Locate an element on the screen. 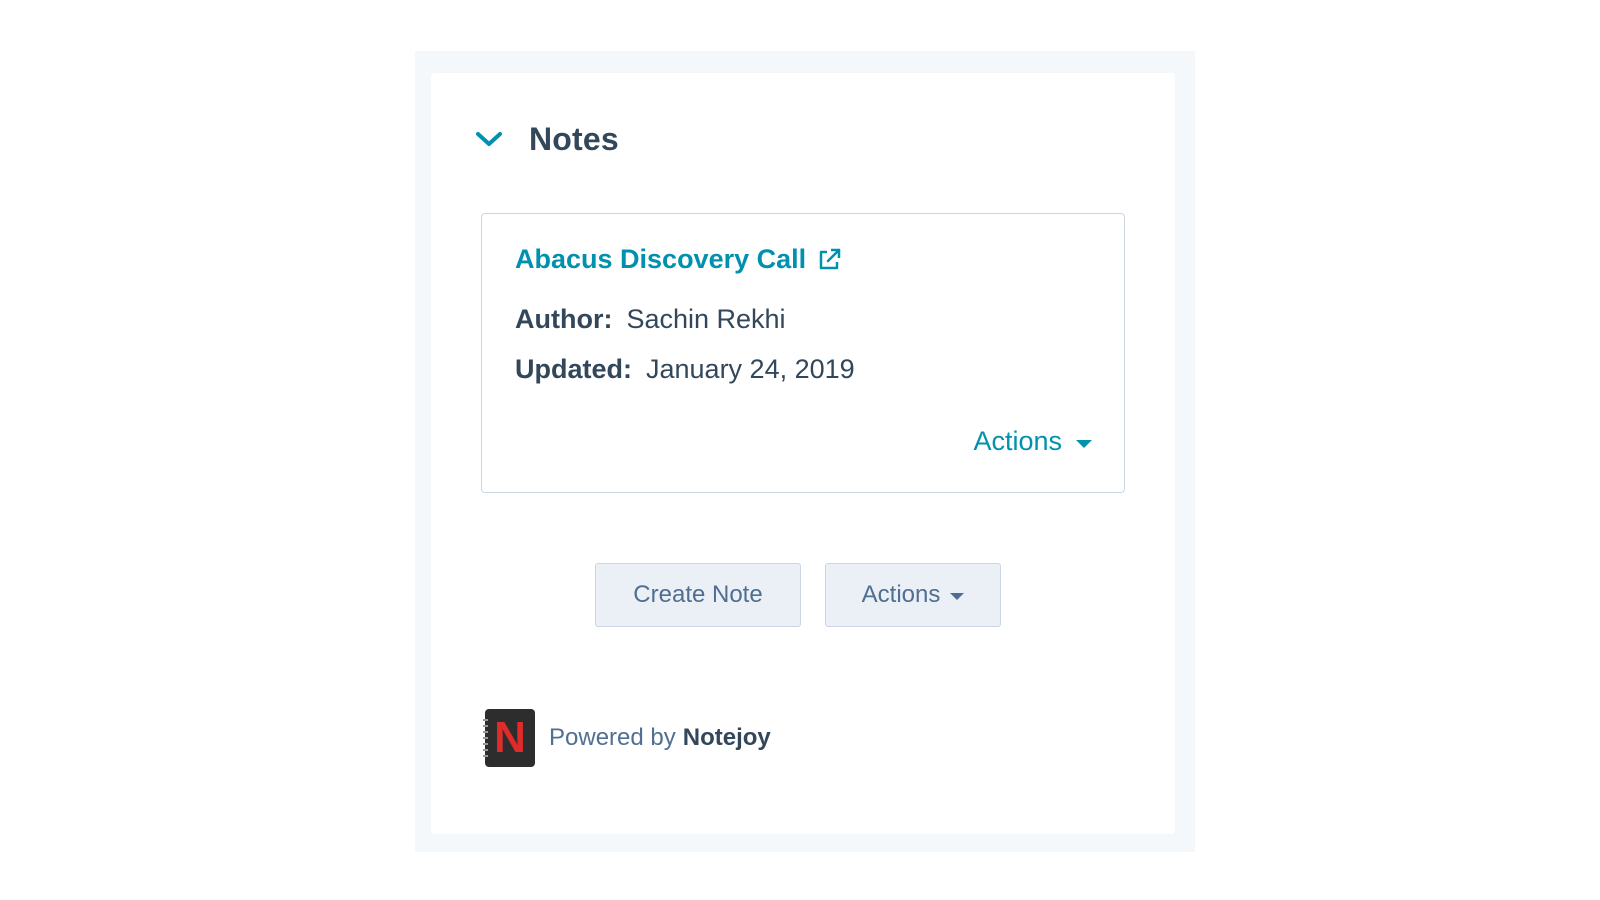  brand-name: Notejoy is located at coordinates (726, 737).